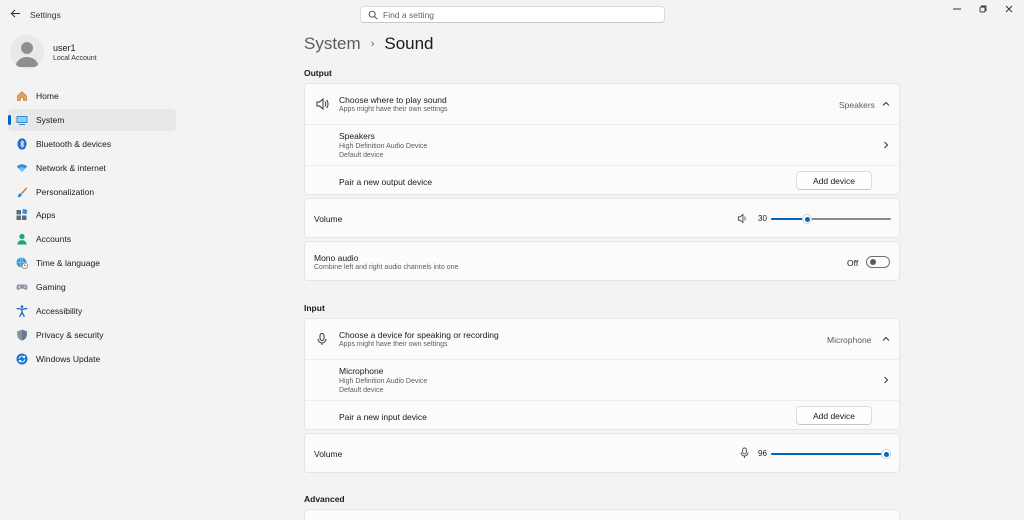 The height and width of the screenshot is (520, 1024). I want to click on sidebar-item-label: Bluetooth & devices, so click(74, 143).